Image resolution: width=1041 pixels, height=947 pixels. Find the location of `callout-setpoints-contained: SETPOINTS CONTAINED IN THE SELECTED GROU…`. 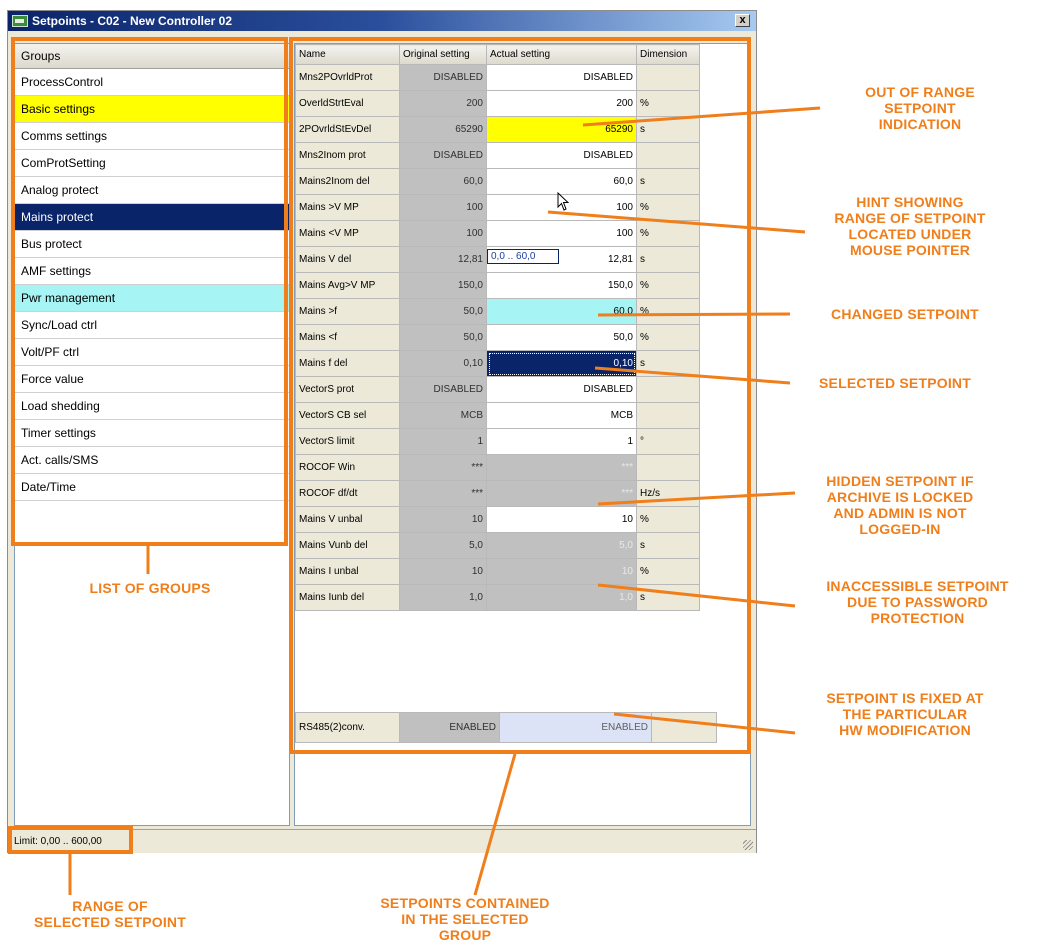

callout-setpoints-contained: SETPOINTS CONTAINED IN THE SELECTED GROU… is located at coordinates (465, 919).